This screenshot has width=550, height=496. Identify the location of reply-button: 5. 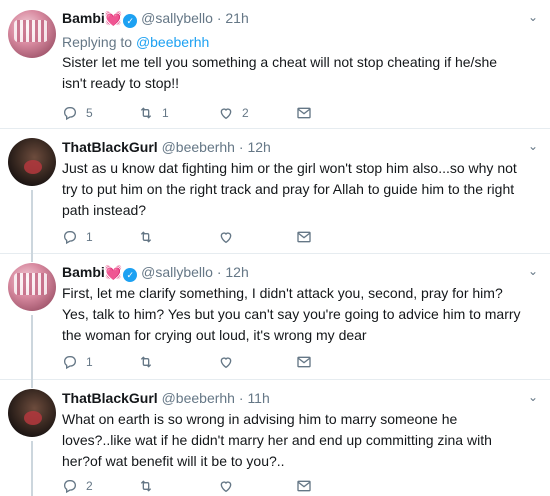
(77, 113).